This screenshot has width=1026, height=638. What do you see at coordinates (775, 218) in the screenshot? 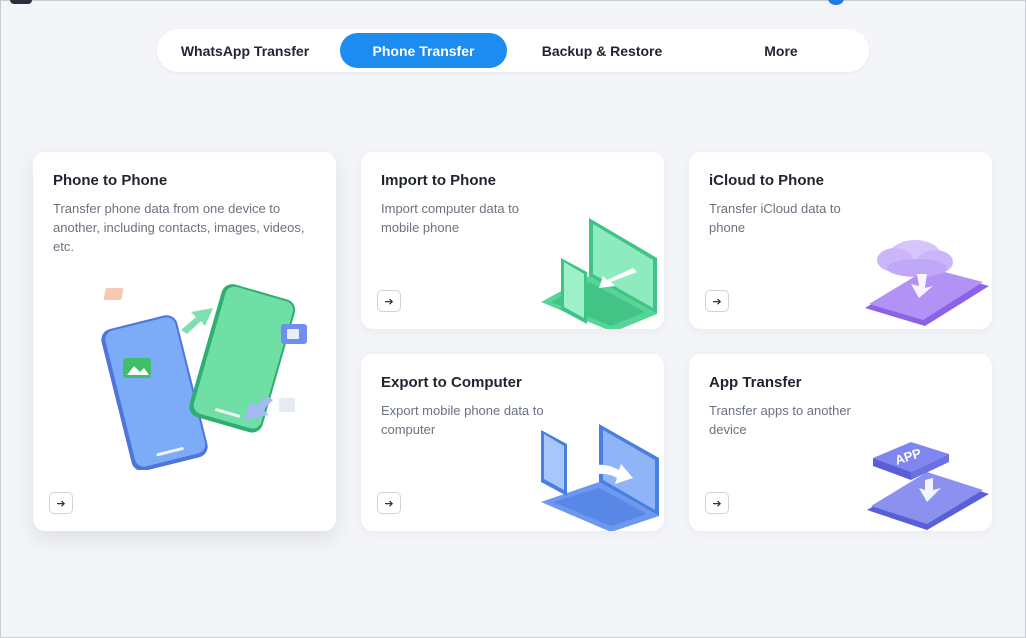
I see `card-description: Transfer iCloud data to phone` at bounding box center [775, 218].